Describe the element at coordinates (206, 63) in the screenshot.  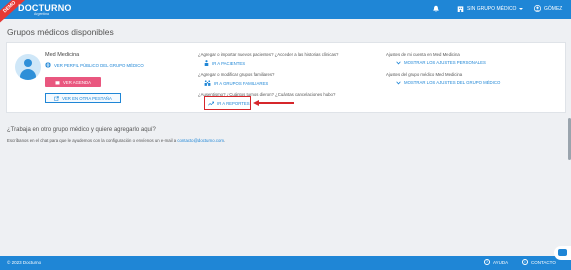
I see `person-icon` at that location.